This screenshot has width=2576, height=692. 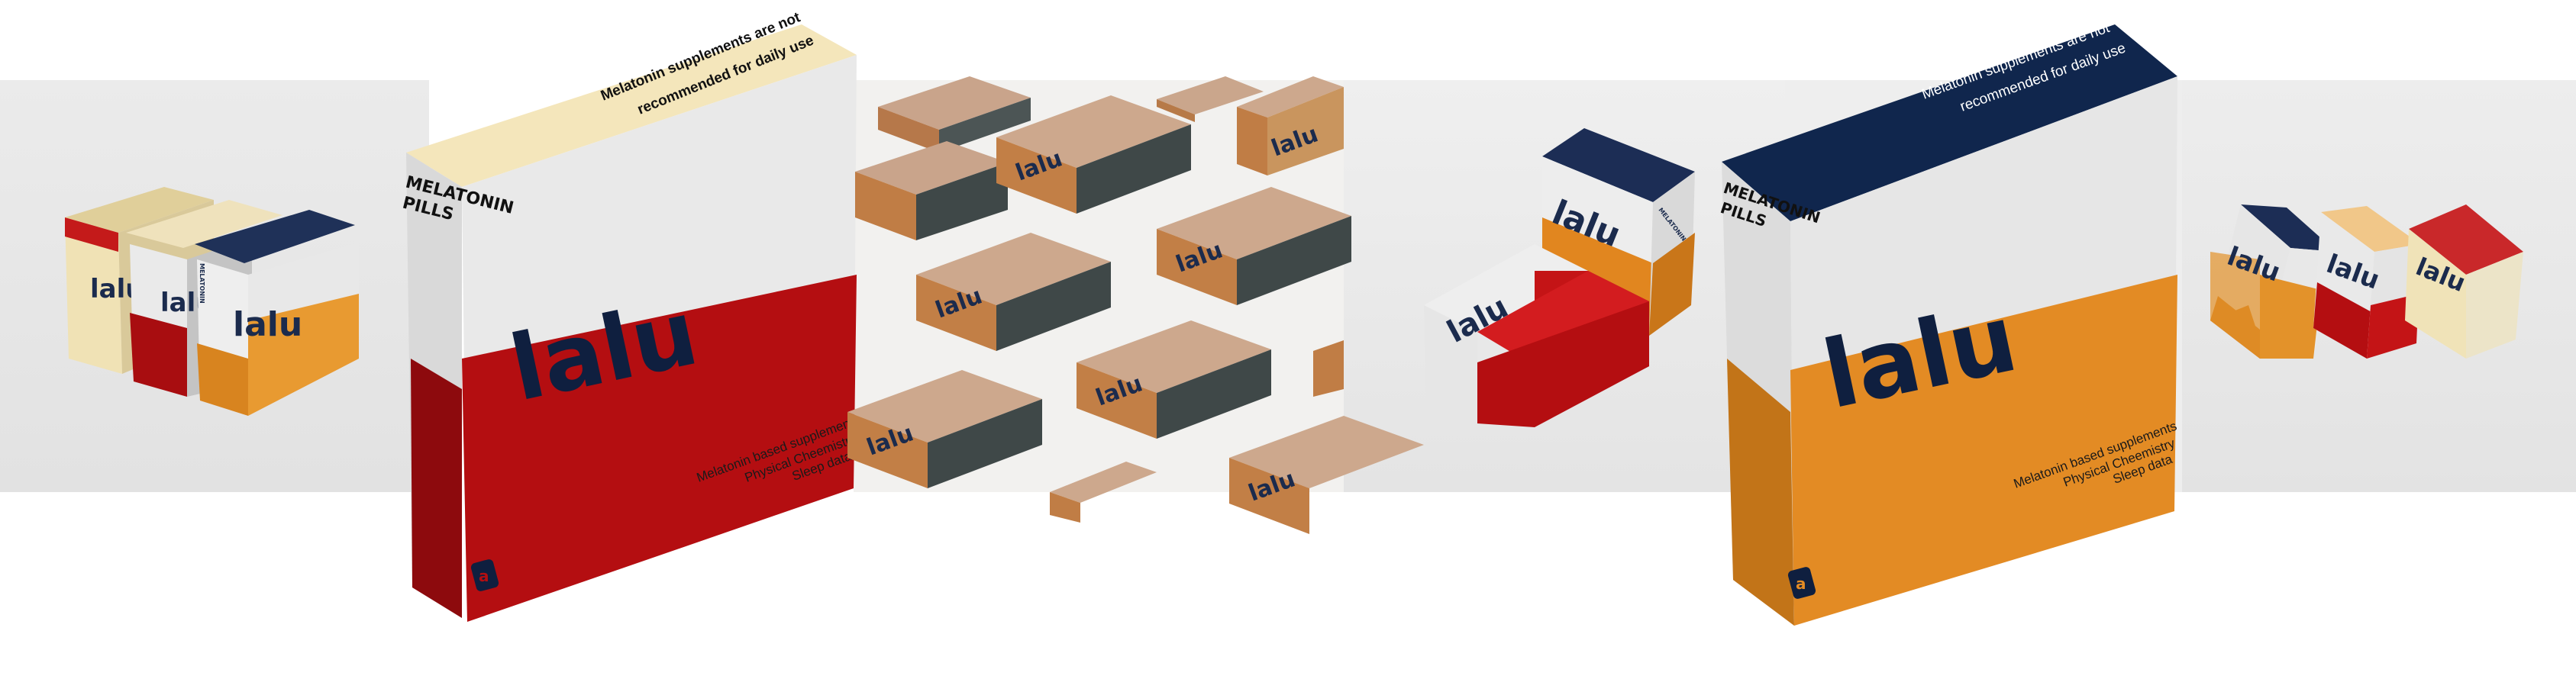 What do you see at coordinates (267, 324) in the screenshot?
I see `small-box-orange-logo: lalu` at bounding box center [267, 324].